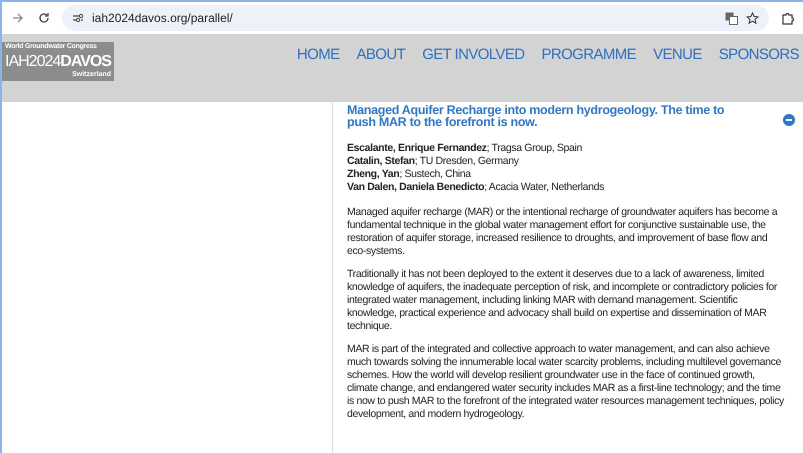  I want to click on abstract-paragraph: Managed aquifer recharge (MAR) or the intentional recharge of groundwater aquifers has become a fundamental technique in the global water management effort for conjunctive sustainable use, the restoration of aquifer storage, increased resilience to droughts, and improvement of base flow and eco-systems., so click(563, 232).